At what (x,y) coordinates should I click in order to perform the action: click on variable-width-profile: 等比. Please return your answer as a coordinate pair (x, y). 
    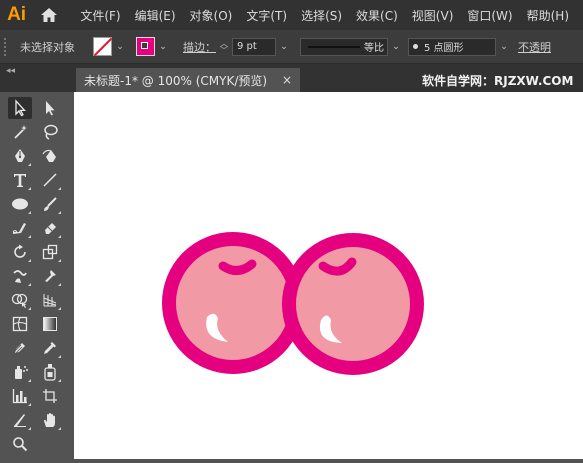
    Looking at the image, I should click on (344, 46).